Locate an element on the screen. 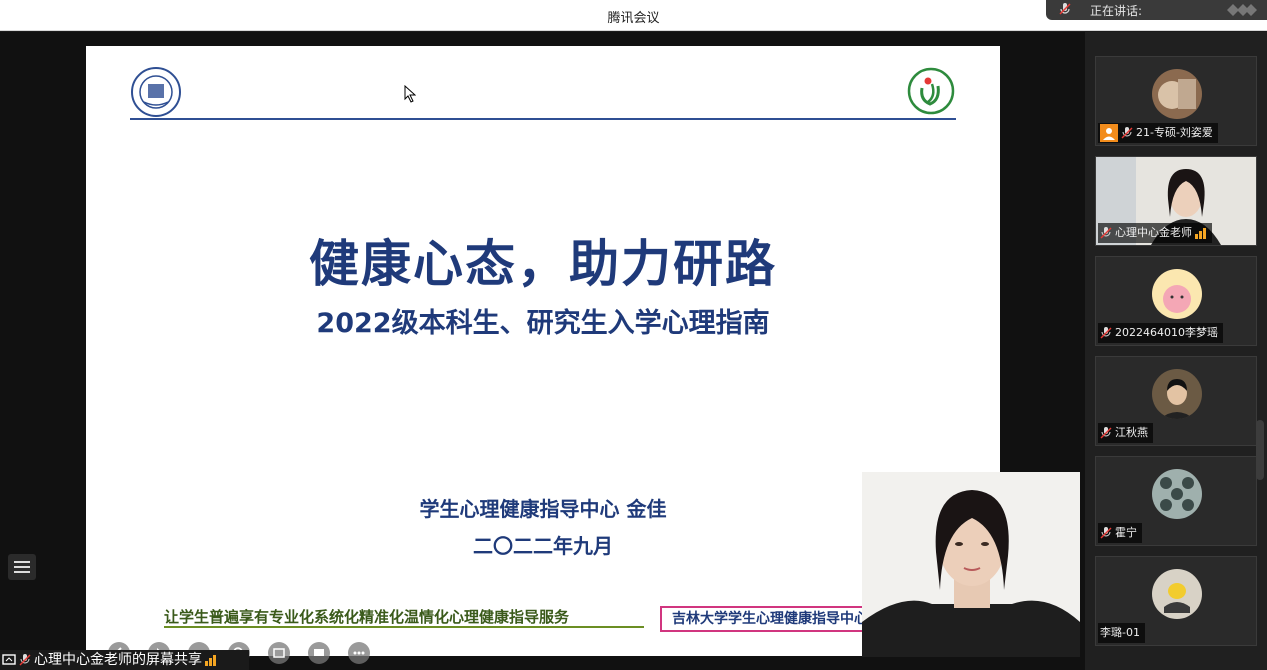 The image size is (1267, 670). sidebar-scrollbar is located at coordinates (1260, 450).